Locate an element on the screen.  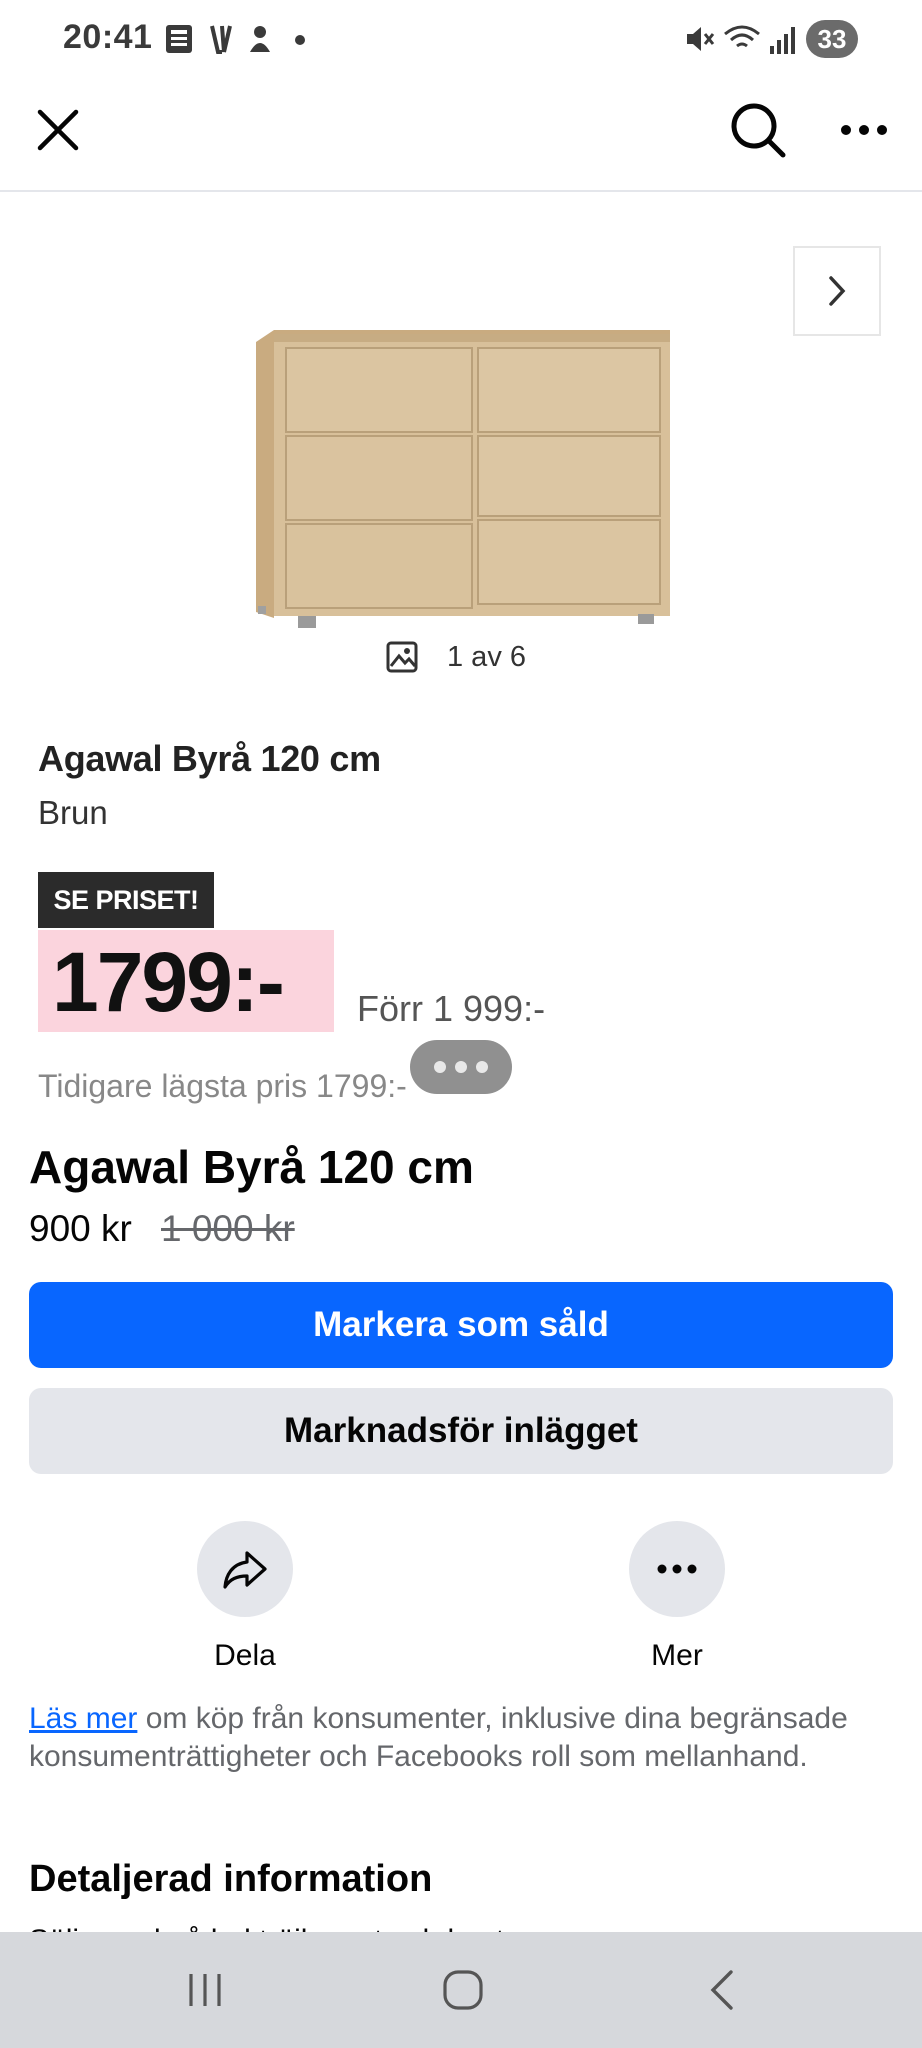
status-time: 20:41 is located at coordinates (108, 37).